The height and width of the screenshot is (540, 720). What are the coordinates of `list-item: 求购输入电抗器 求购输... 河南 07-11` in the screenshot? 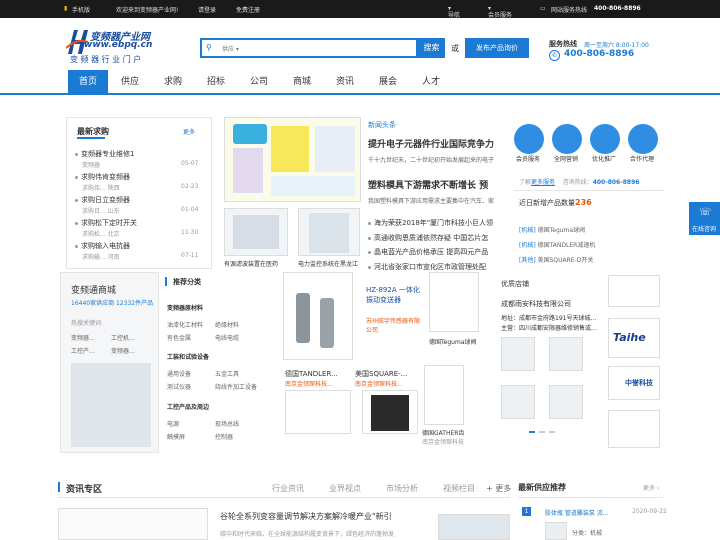 It's located at (140, 251).